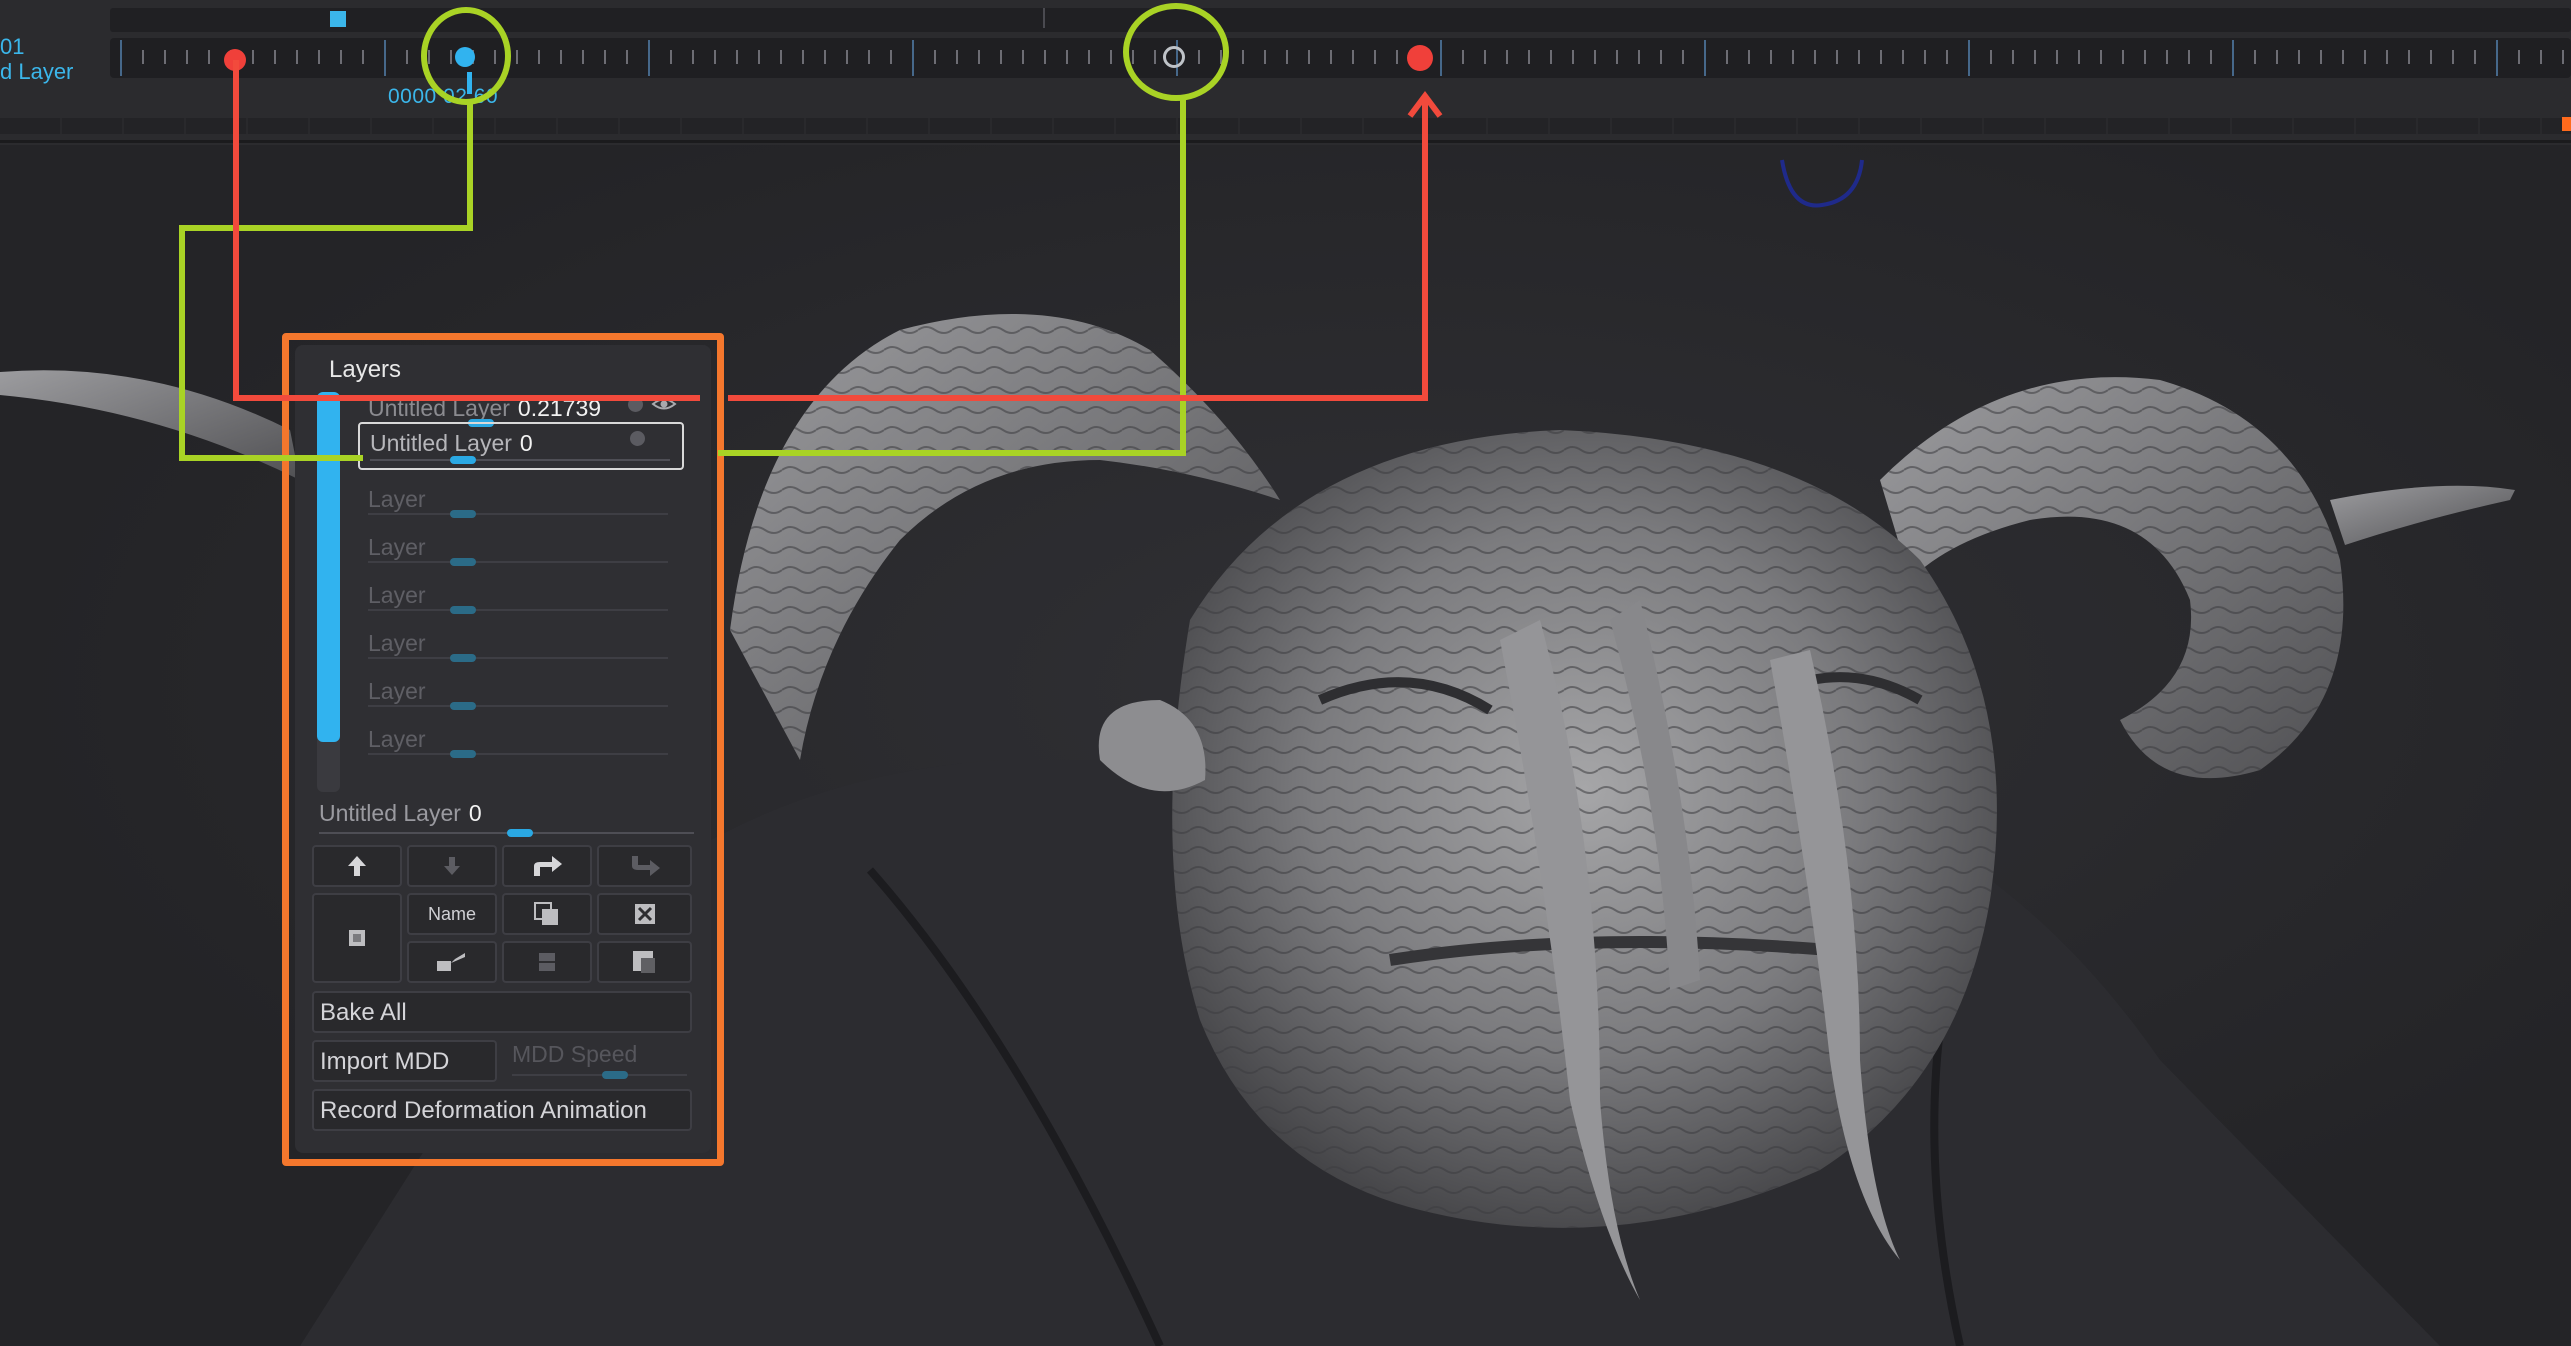  Describe the element at coordinates (400, 813) in the screenshot. I see `current-layer-label: Untitled Layer 0` at that location.